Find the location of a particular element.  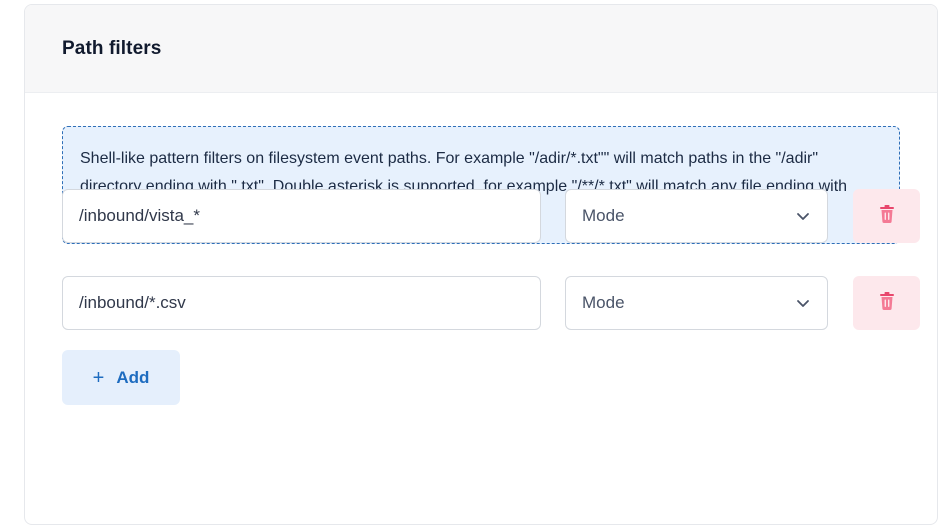

add-button-label: Add is located at coordinates (133, 377).